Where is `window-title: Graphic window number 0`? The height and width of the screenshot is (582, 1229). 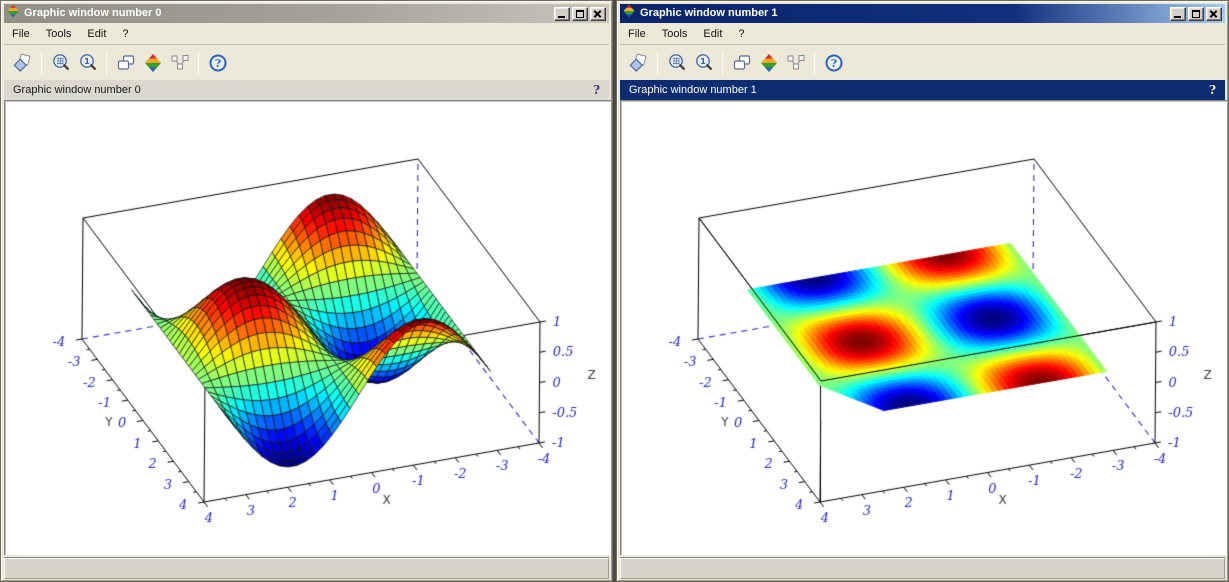 window-title: Graphic window number 0 is located at coordinates (93, 13).